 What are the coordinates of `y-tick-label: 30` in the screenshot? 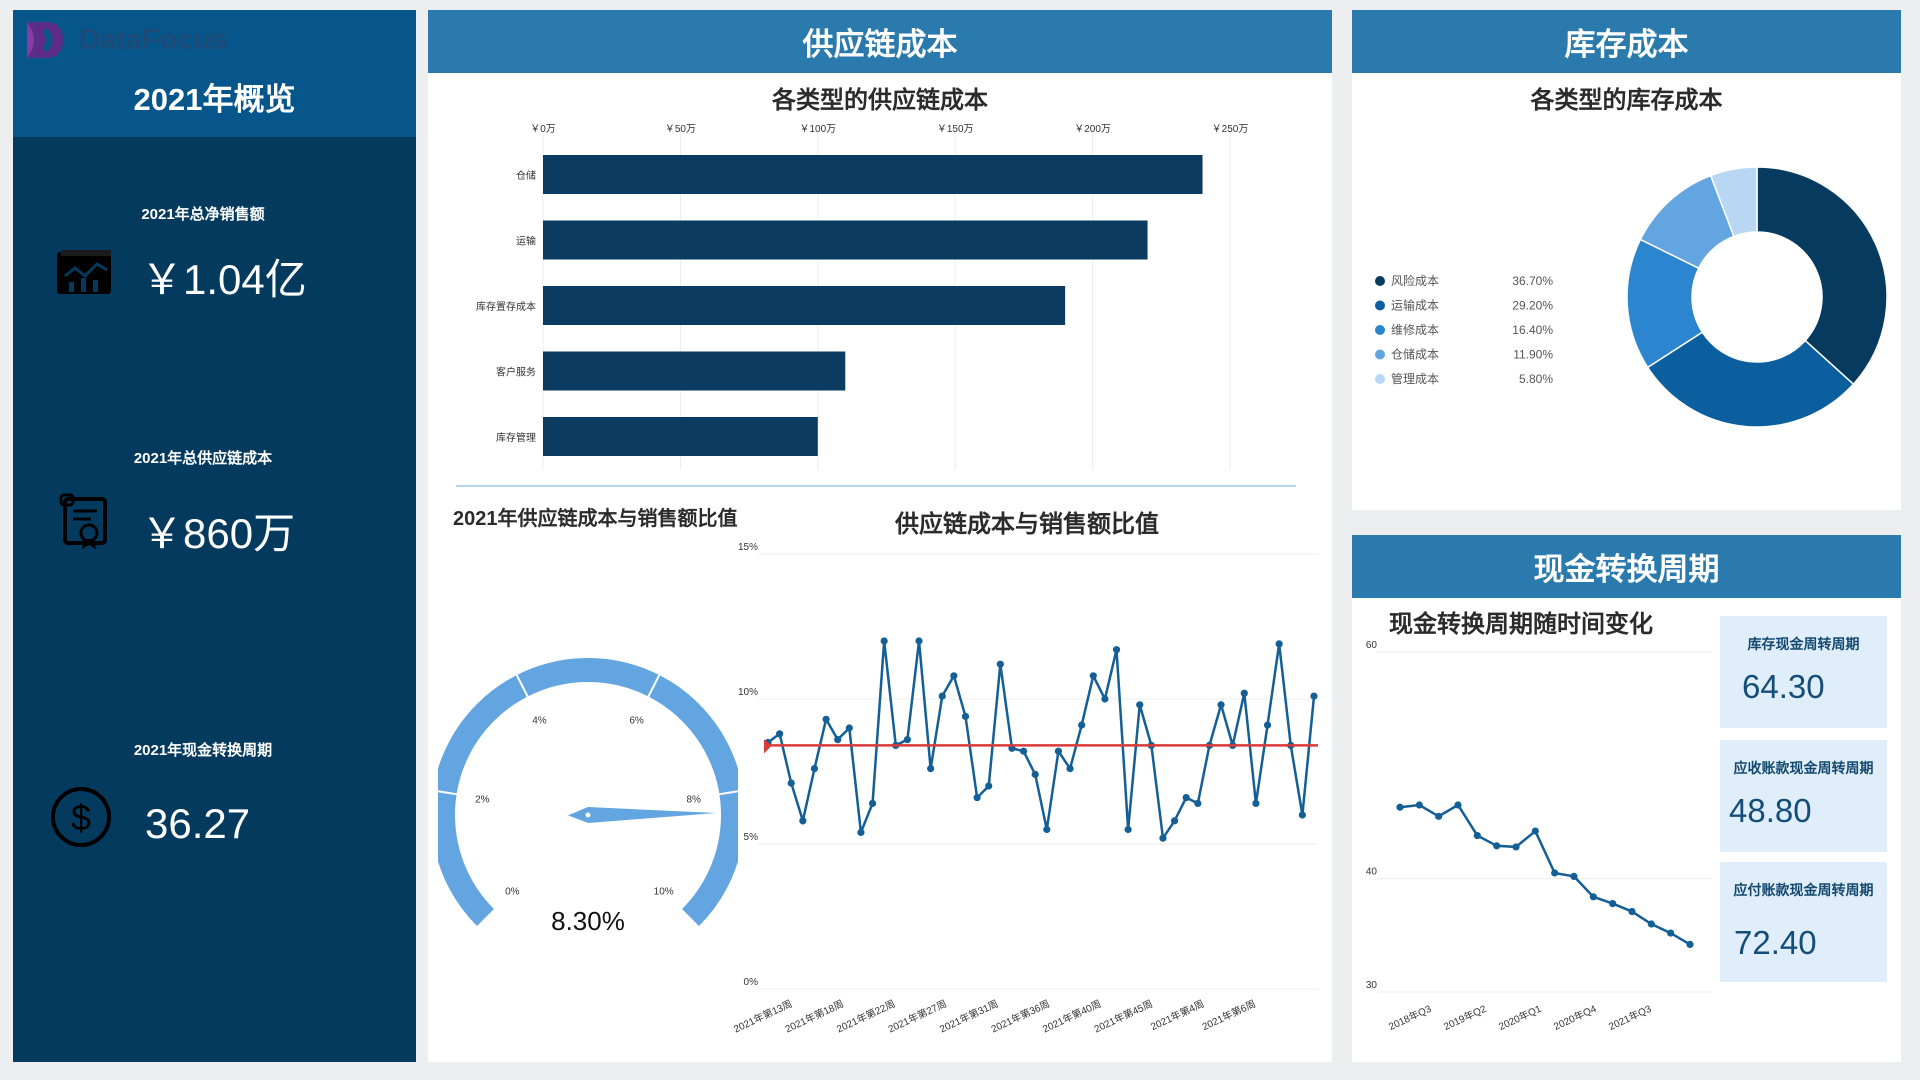 It's located at (1372, 985).